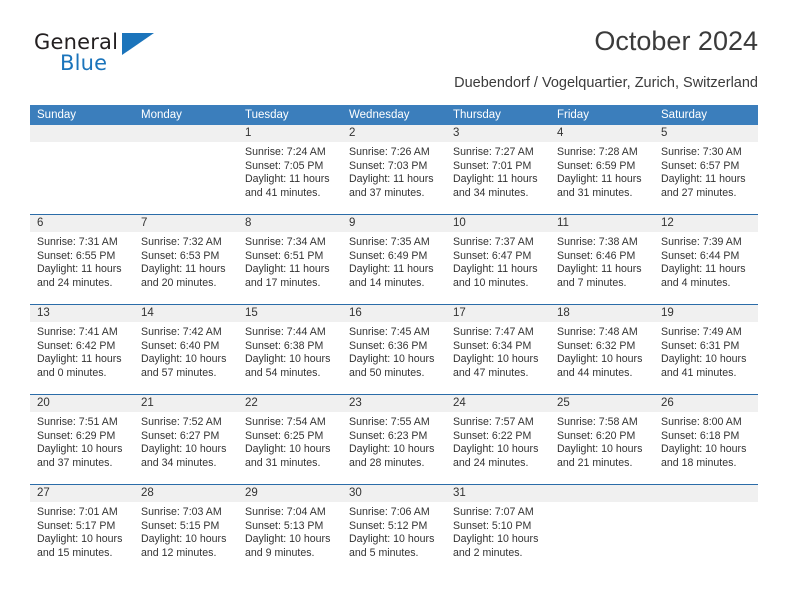  Describe the element at coordinates (388, 525) in the screenshot. I see `sunset-text: Sunset: 5:12 PM` at that location.